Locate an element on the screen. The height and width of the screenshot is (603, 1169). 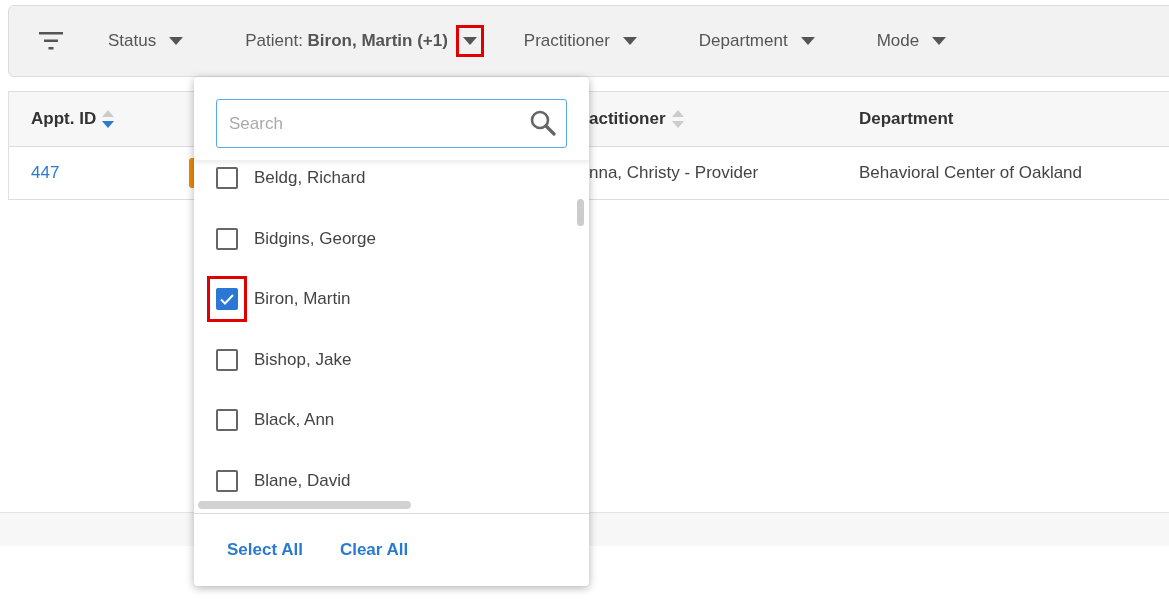
filter-dropdown: Department is located at coordinates (760, 41).